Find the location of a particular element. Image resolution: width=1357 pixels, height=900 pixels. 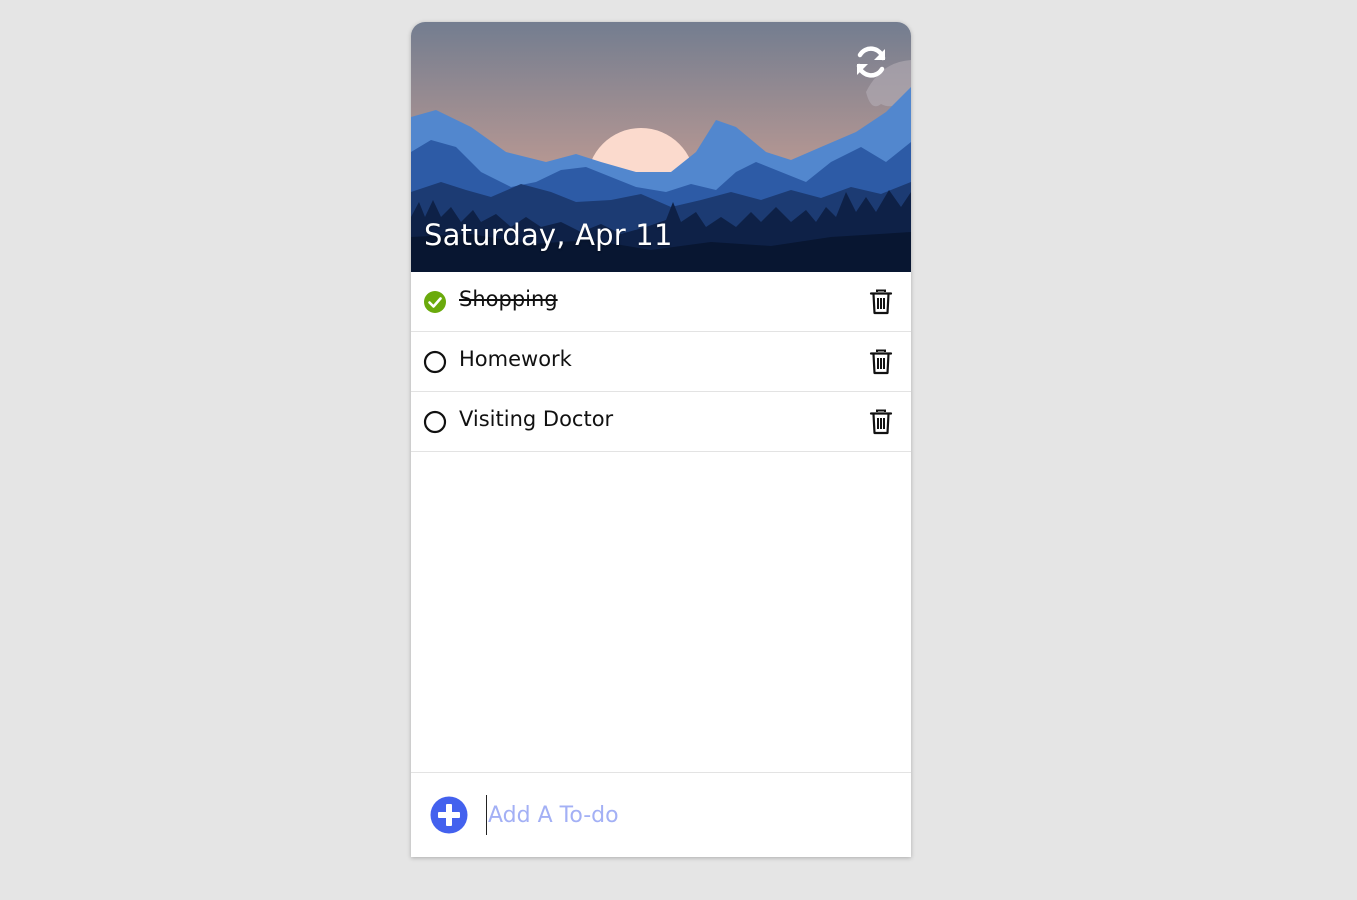

todo-list: Shopping Homework Visiting Doctor is located at coordinates (661, 362).